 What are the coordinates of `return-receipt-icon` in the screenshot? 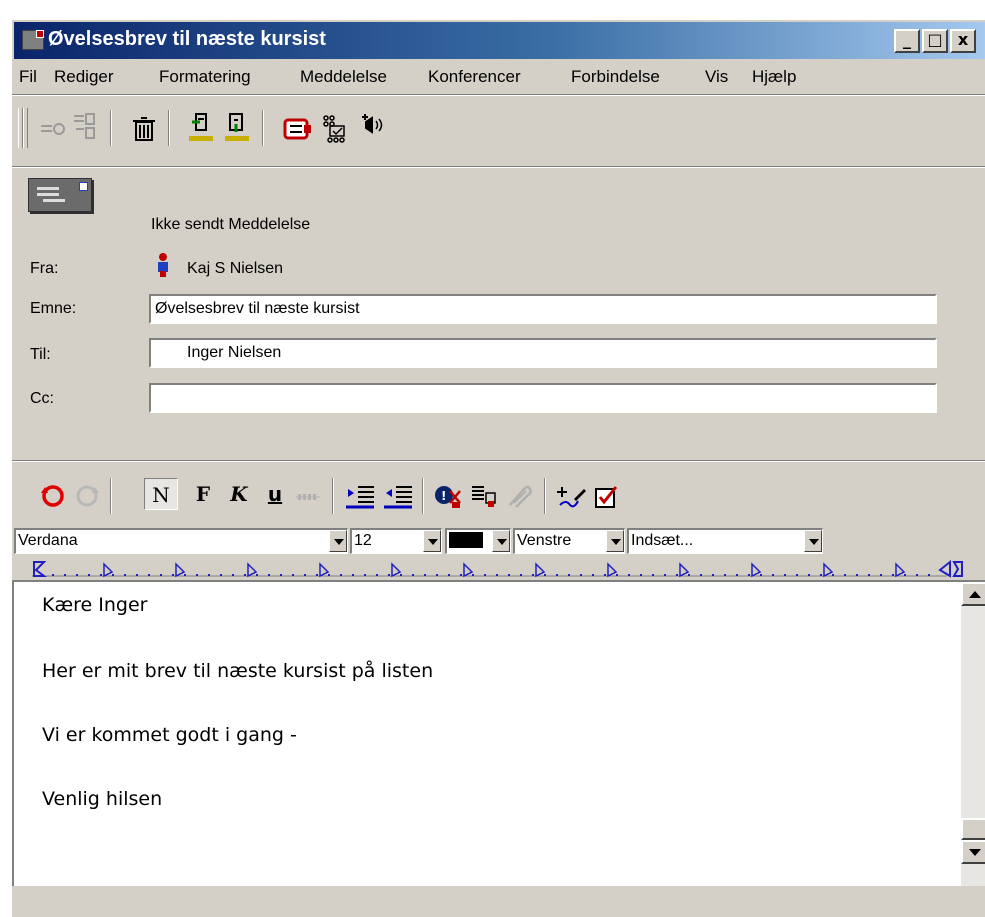 It's located at (483, 496).